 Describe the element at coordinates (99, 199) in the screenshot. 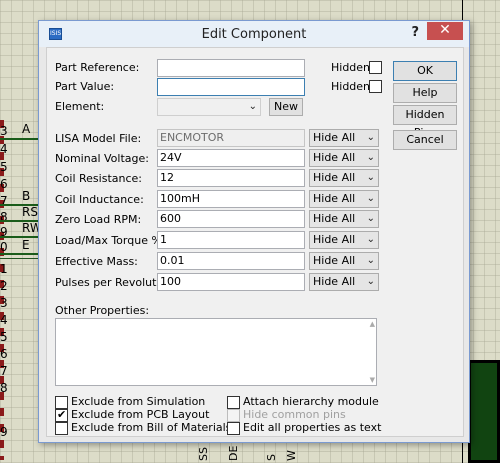

I see `field-label: Coil Inductance:` at that location.